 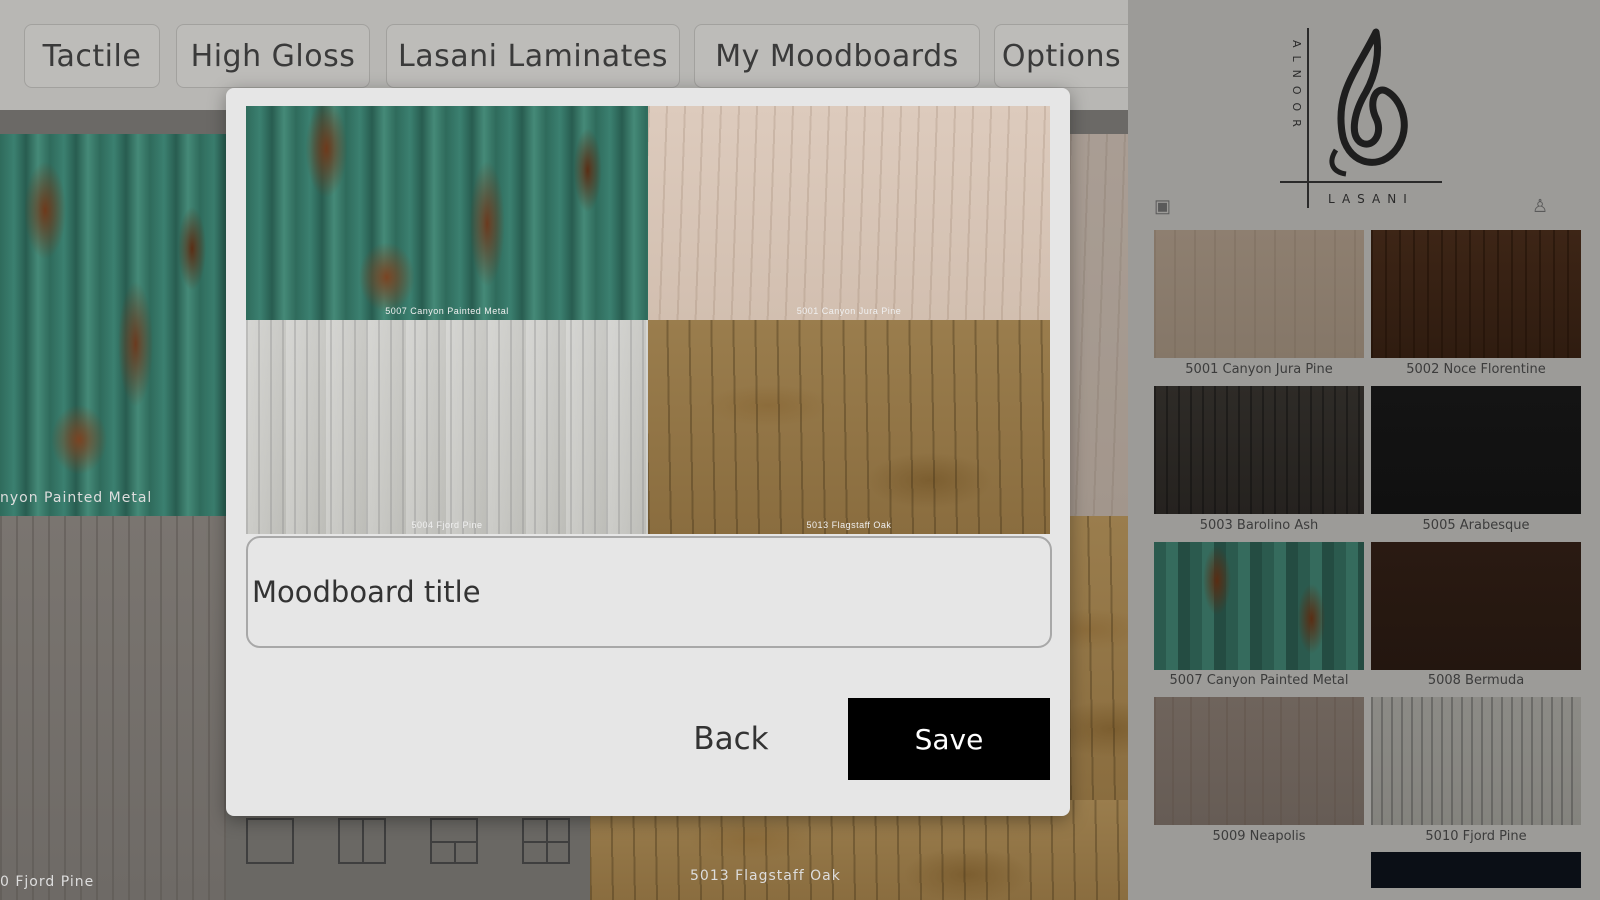 What do you see at coordinates (949, 739) in the screenshot?
I see `save-button: Save` at bounding box center [949, 739].